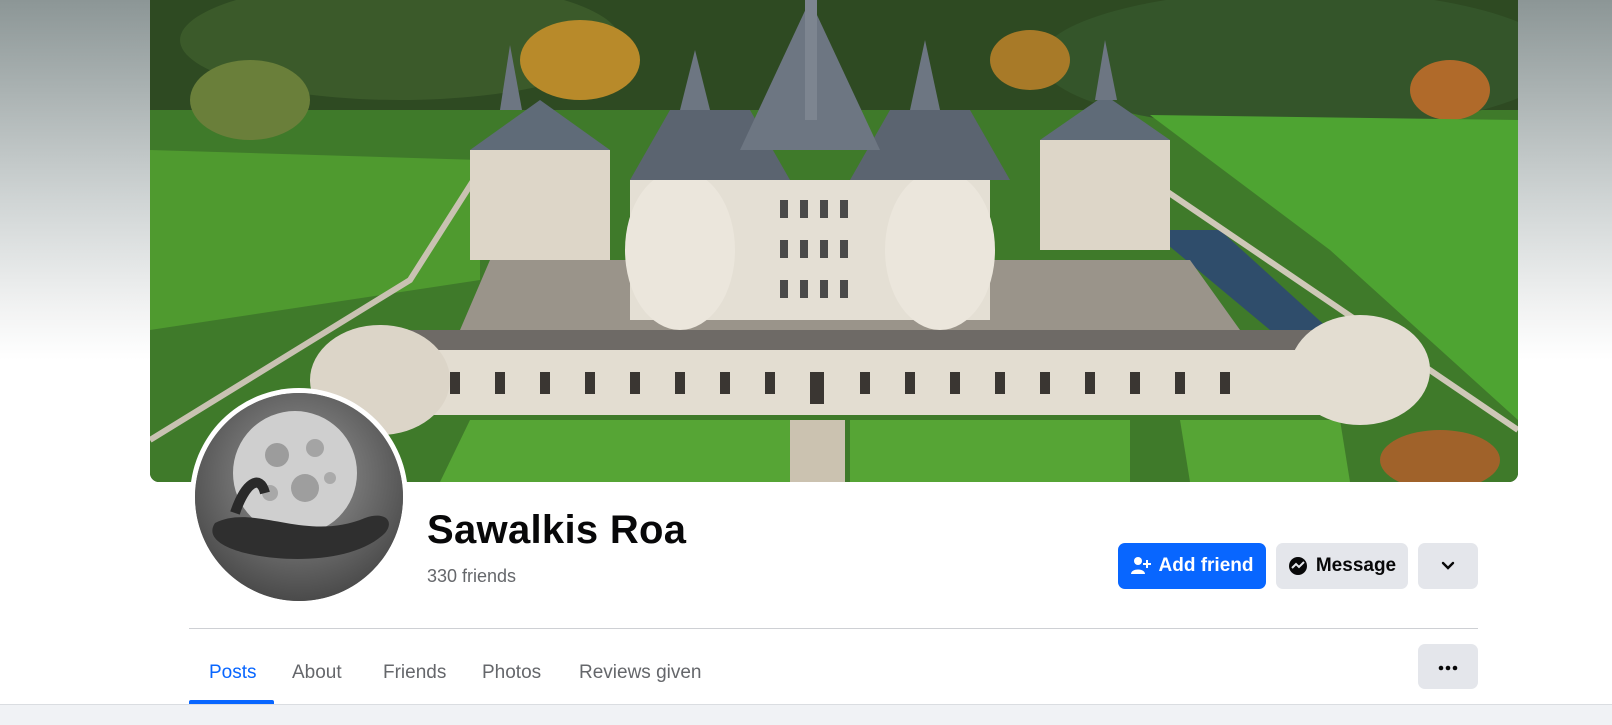 This screenshot has width=1612, height=725. I want to click on ellipsis-icon, so click(1448, 667).